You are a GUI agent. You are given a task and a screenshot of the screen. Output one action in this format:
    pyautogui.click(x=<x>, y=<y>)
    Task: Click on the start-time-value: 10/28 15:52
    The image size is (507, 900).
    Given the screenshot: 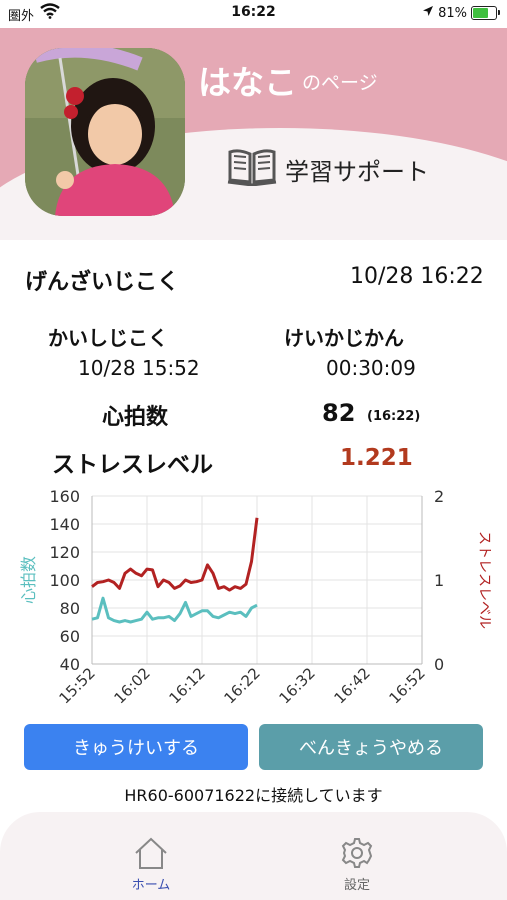 What is the action you would take?
    pyautogui.click(x=139, y=368)
    